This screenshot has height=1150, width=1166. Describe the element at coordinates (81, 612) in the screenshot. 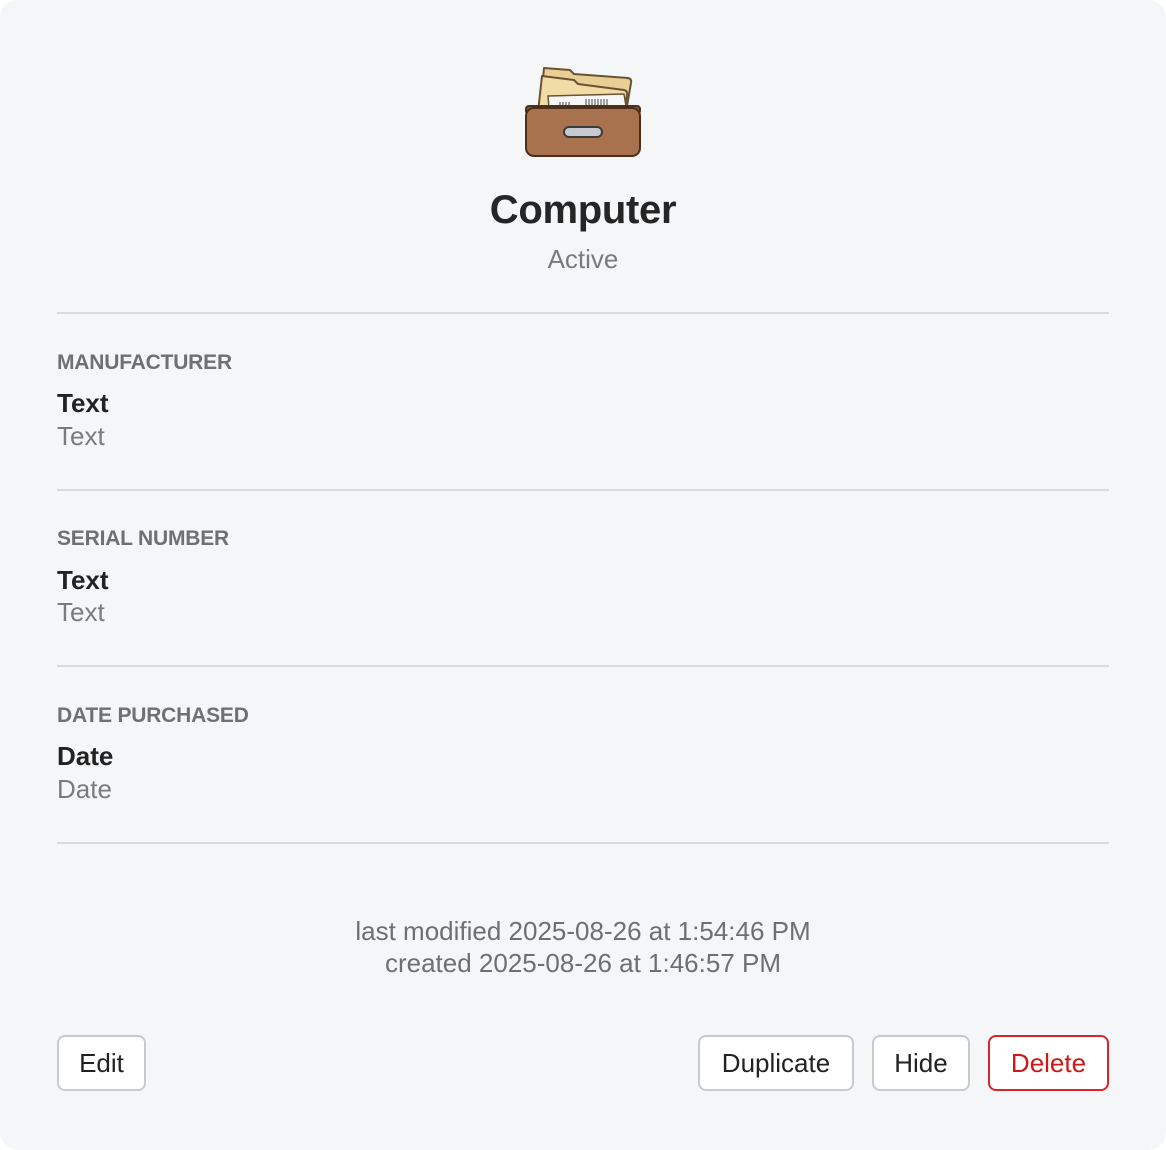

I see `serial-number-type: Text` at that location.